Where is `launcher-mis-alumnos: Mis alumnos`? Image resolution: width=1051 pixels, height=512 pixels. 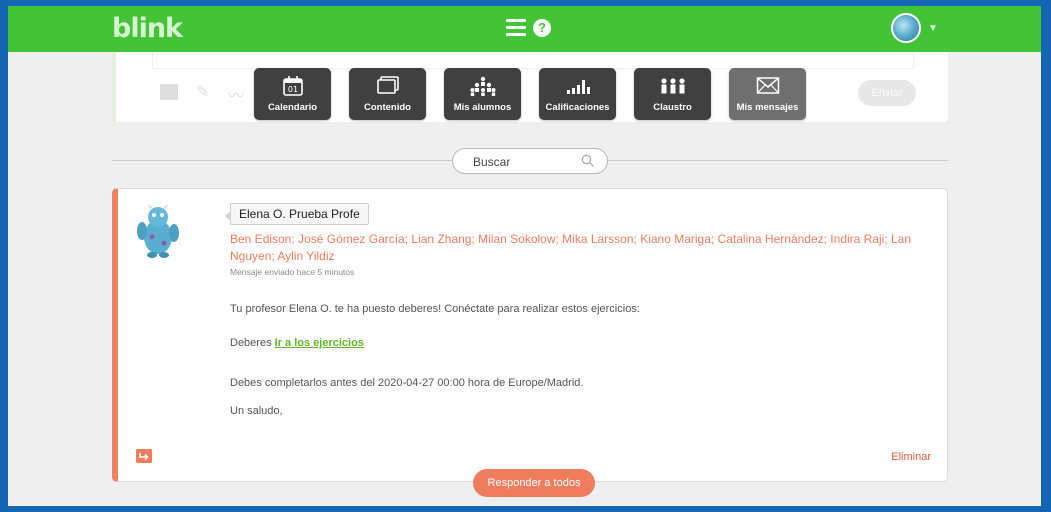 launcher-mis-alumnos: Mis alumnos is located at coordinates (482, 94).